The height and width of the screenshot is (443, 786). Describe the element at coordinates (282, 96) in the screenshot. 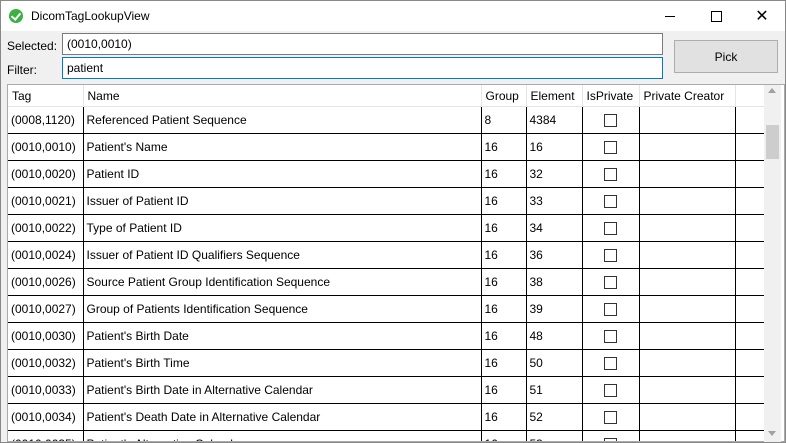

I see `column-header-name: Name` at that location.